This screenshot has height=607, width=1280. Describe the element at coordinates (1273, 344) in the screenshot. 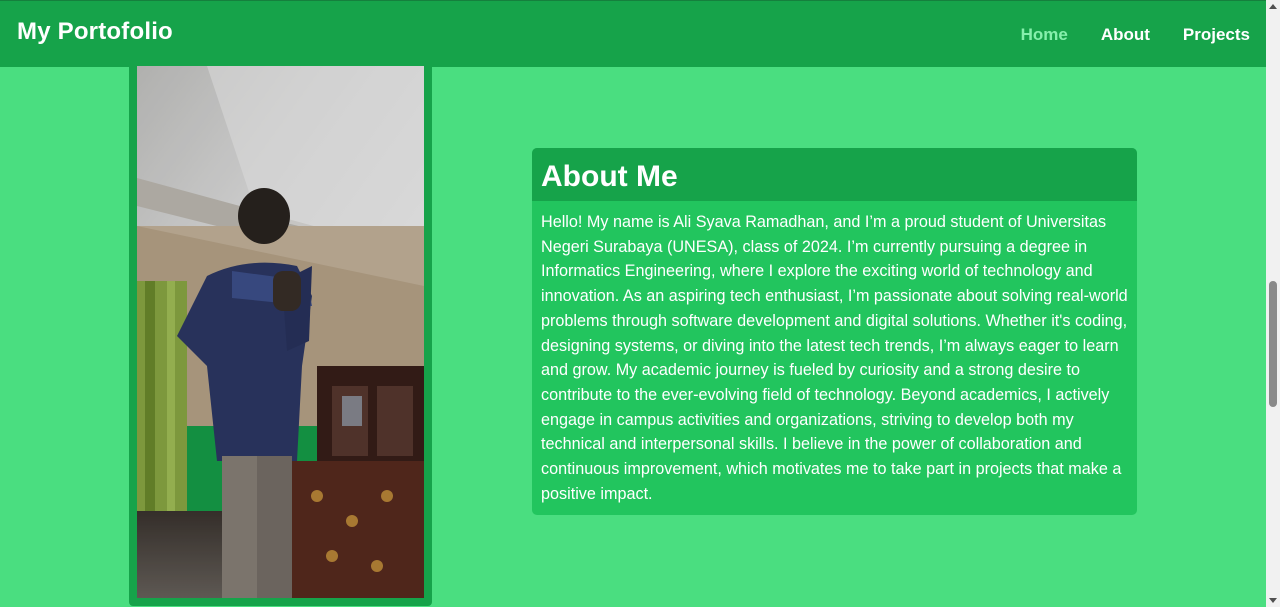

I see `scrollbar-thumb` at that location.